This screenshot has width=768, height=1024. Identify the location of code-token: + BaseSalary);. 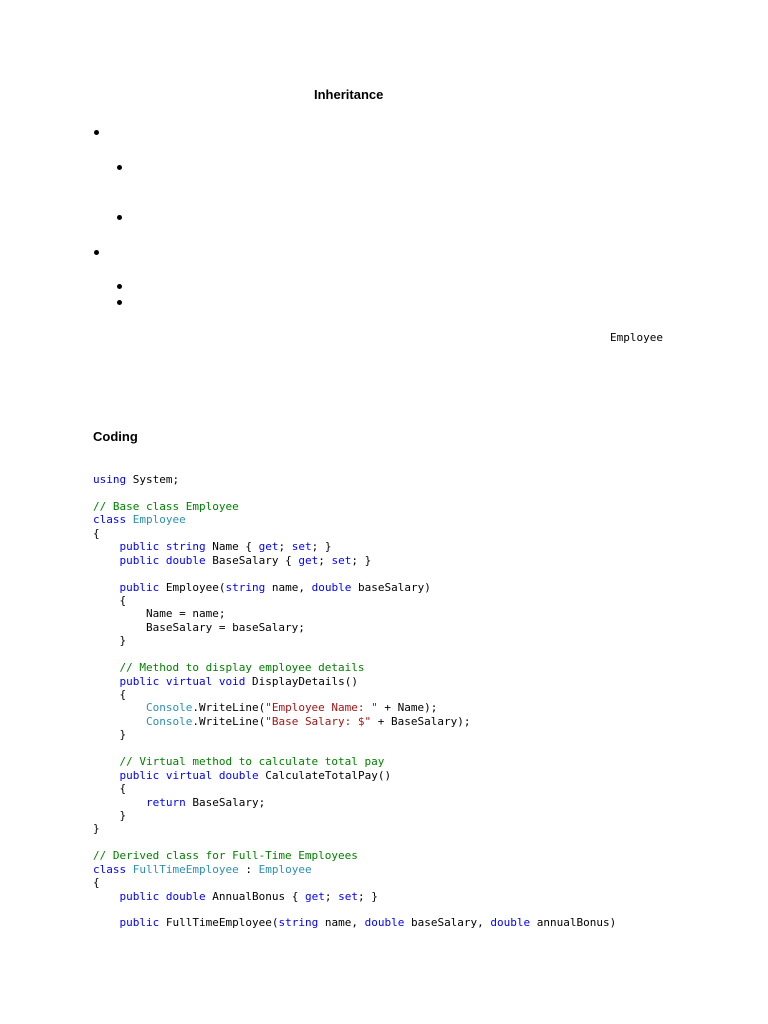
(421, 721).